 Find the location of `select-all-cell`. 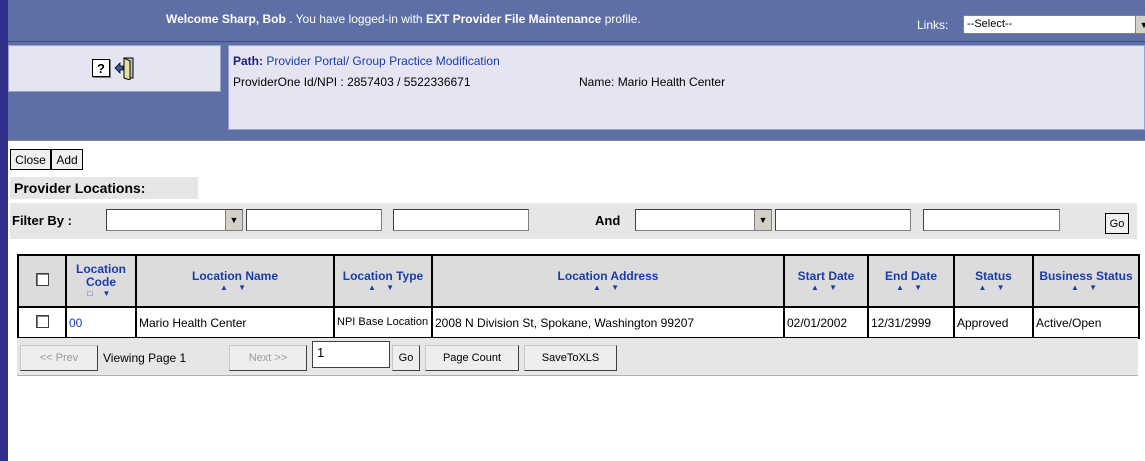

select-all-cell is located at coordinates (42, 281).